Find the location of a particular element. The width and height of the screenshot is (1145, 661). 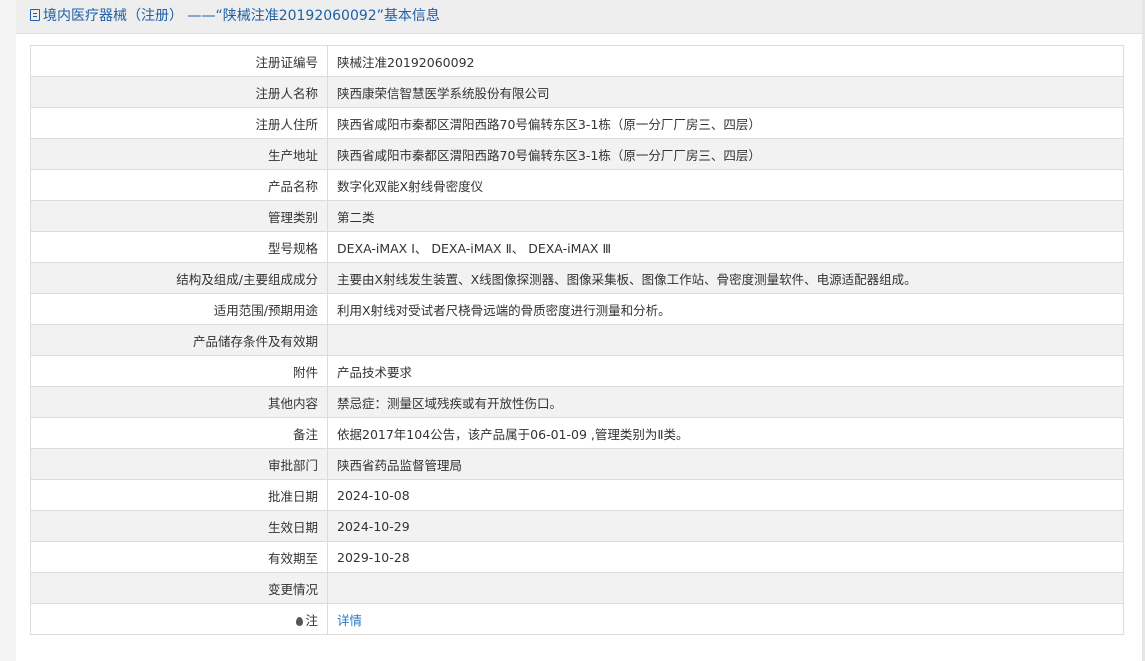

table-row: 备注 依据2017年104公告，该产品属于06-01-09 ,管理类别为Ⅱ类。 is located at coordinates (577, 433).